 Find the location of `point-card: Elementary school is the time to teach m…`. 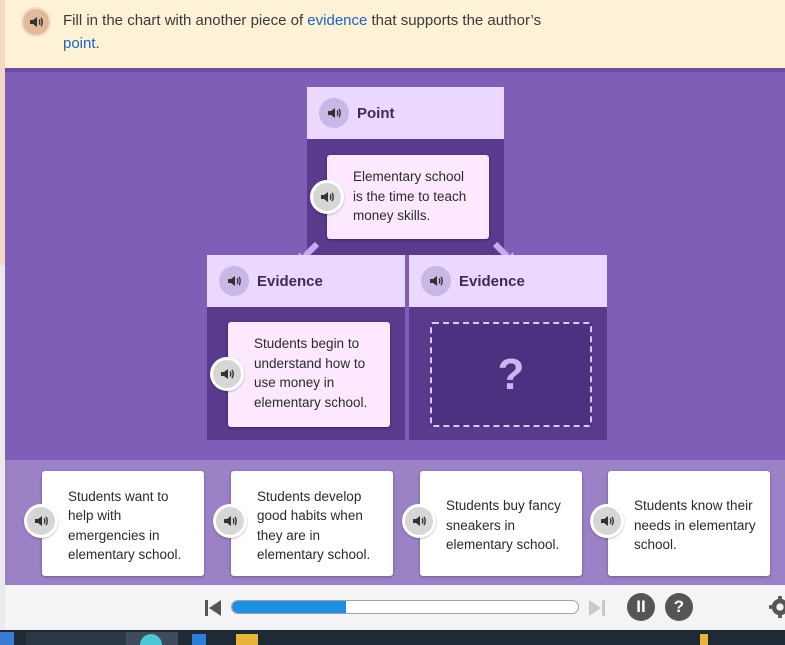

point-card: Elementary school is the time to teach m… is located at coordinates (408, 197).